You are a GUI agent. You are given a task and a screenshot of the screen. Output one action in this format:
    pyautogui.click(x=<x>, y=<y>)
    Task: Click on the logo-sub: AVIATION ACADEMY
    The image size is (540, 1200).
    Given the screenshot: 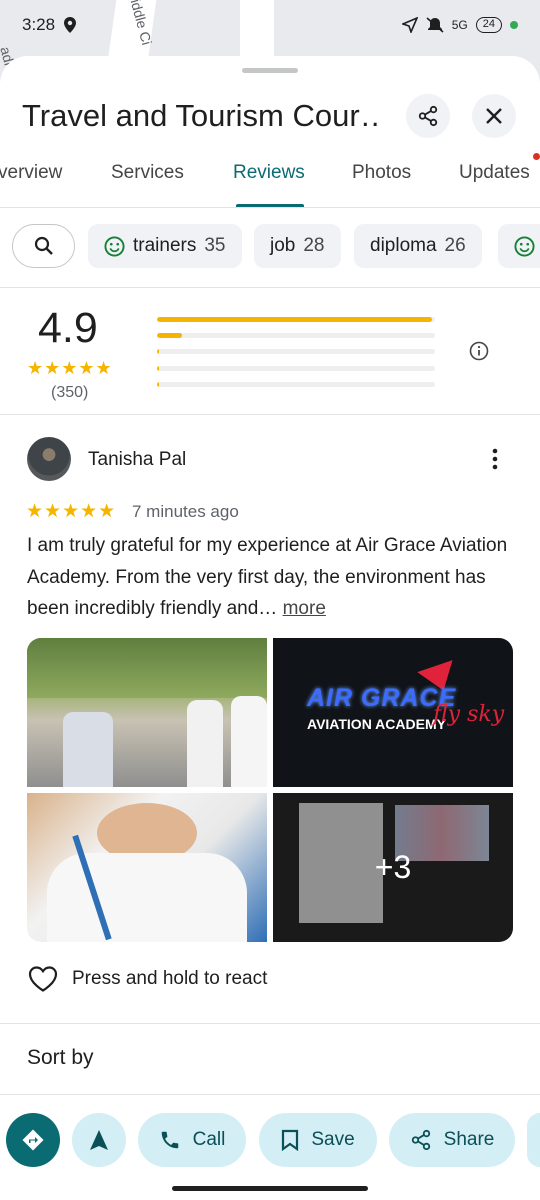 What is the action you would take?
    pyautogui.click(x=376, y=724)
    